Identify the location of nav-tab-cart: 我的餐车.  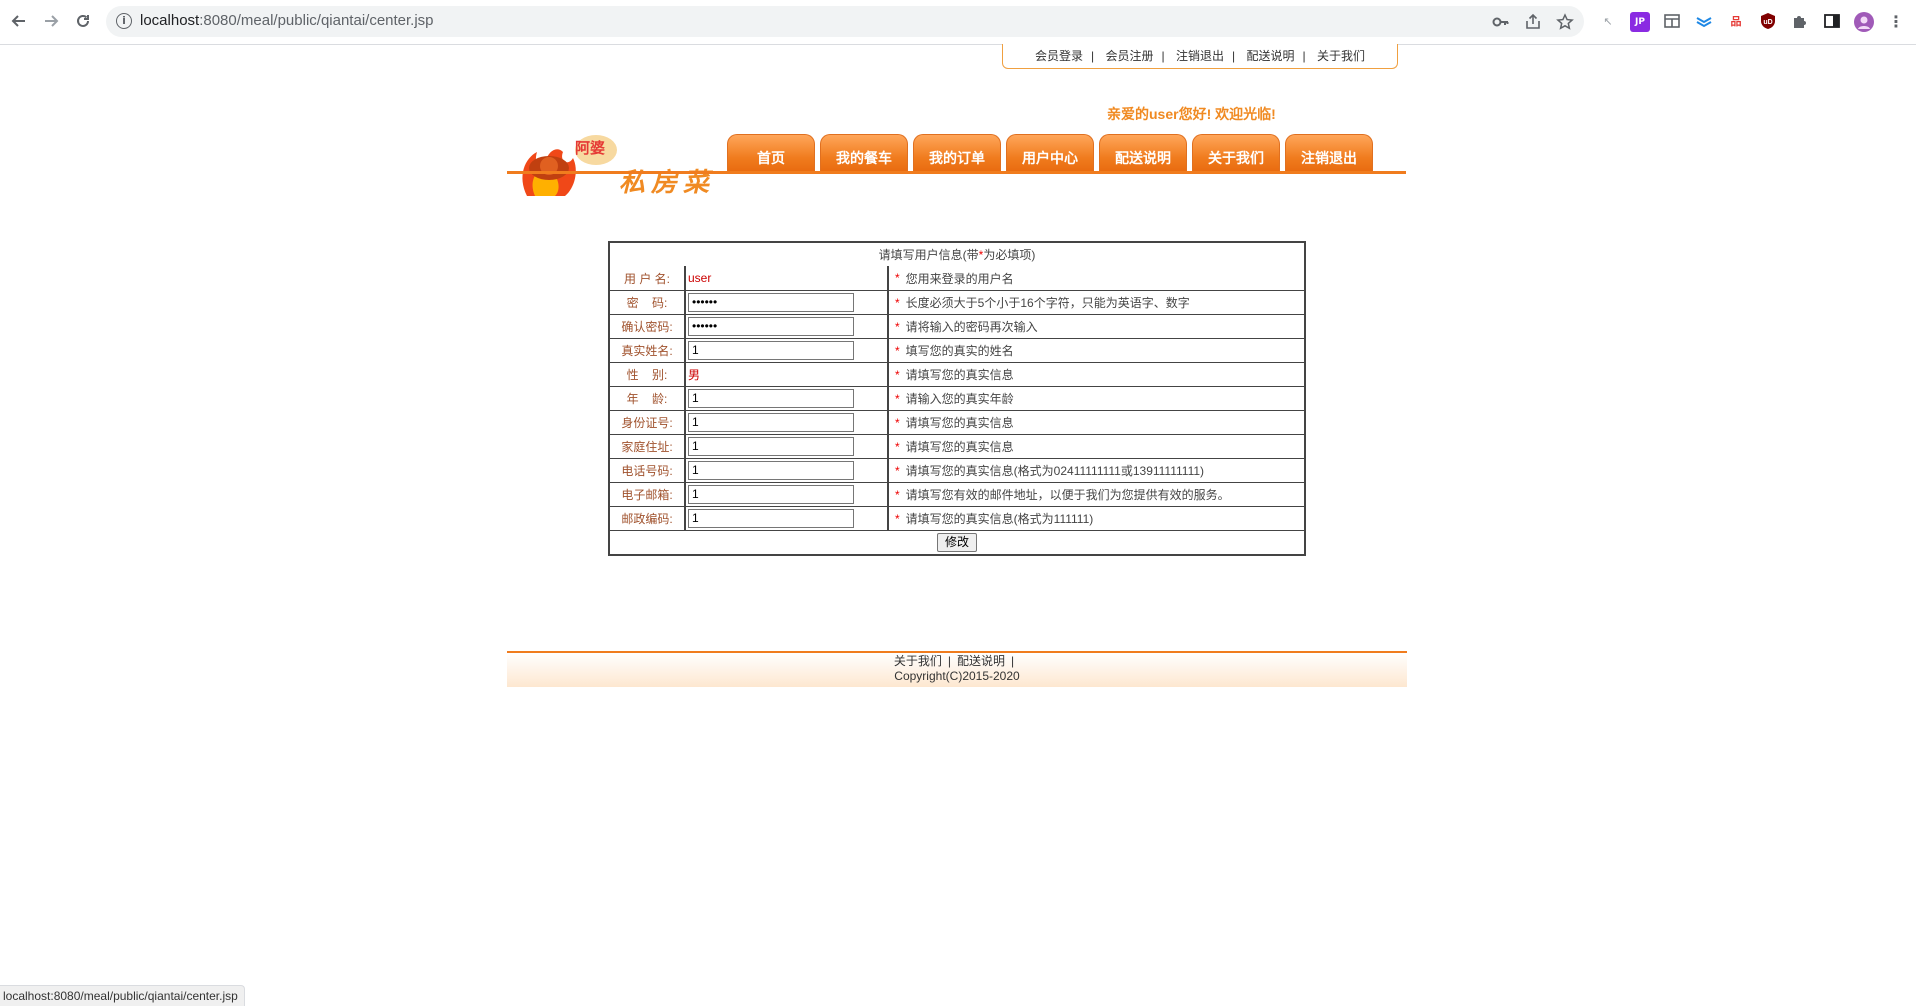
(864, 153).